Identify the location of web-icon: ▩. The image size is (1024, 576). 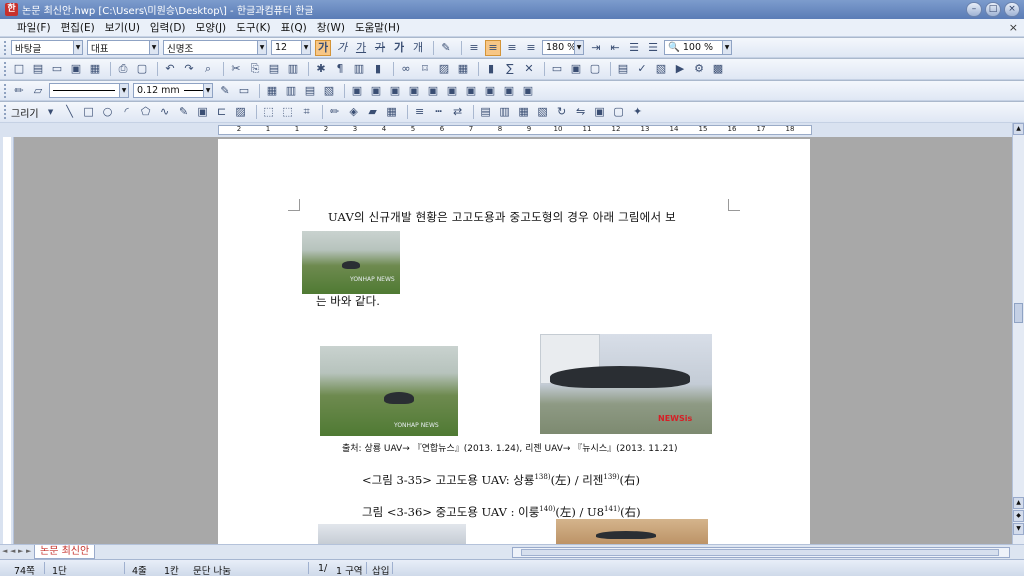
(718, 69).